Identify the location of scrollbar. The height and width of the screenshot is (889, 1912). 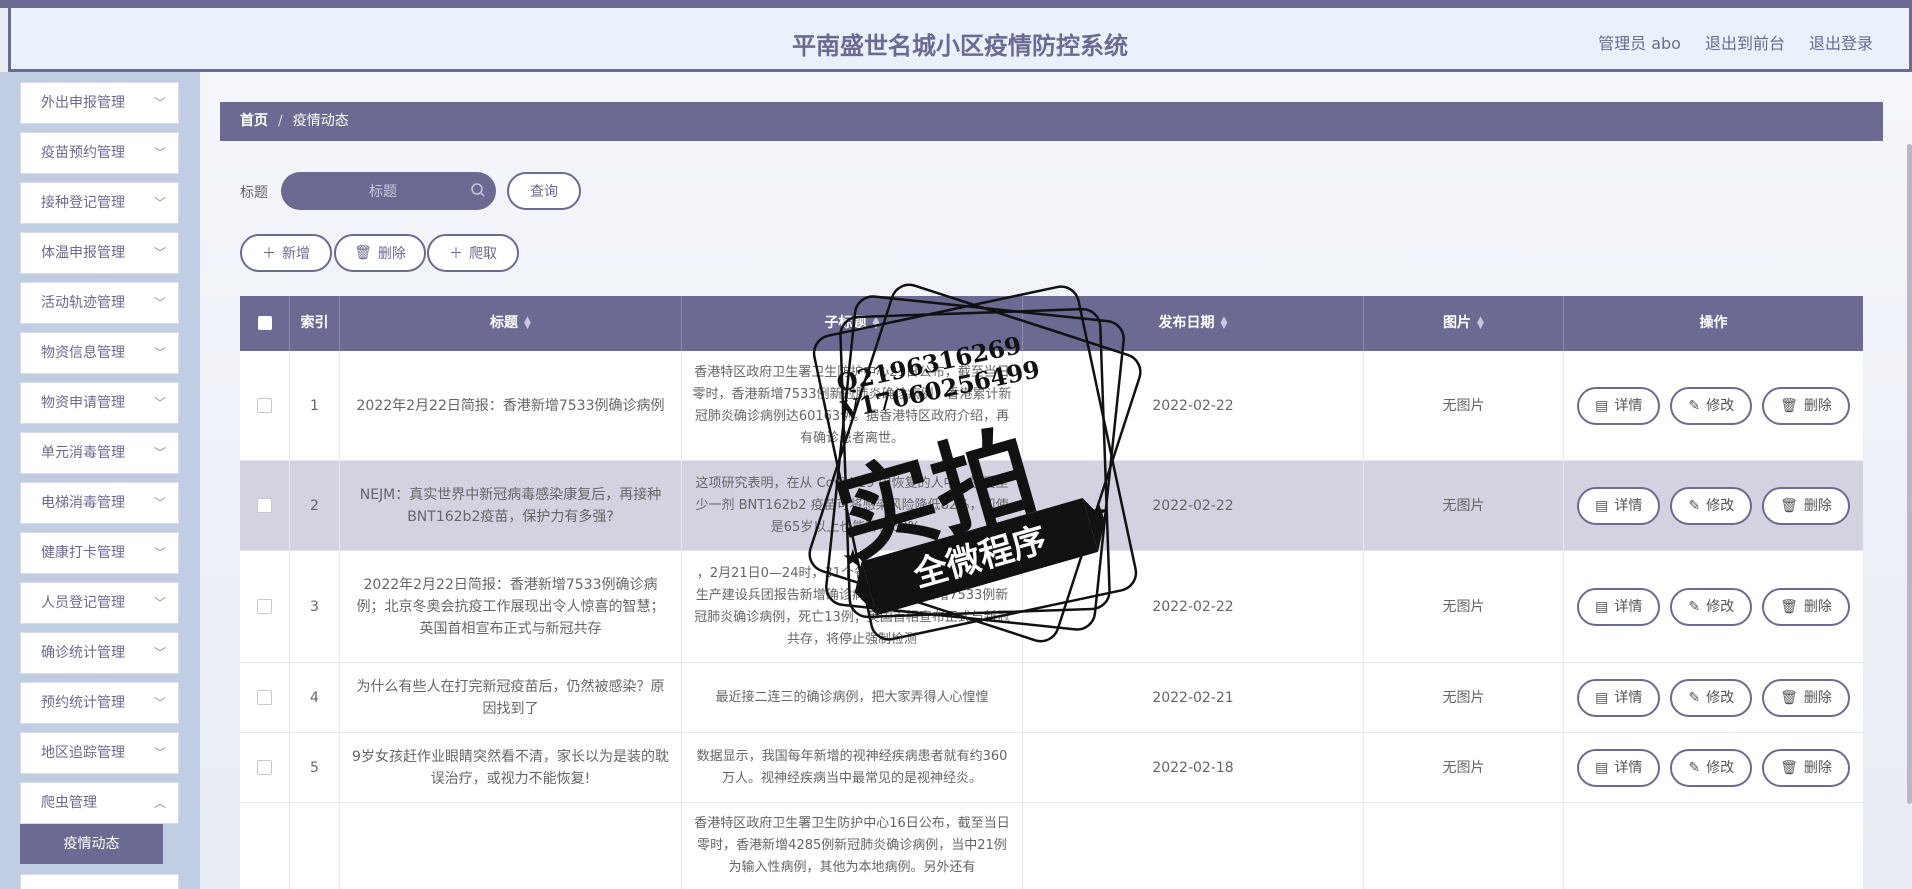
(1909, 474).